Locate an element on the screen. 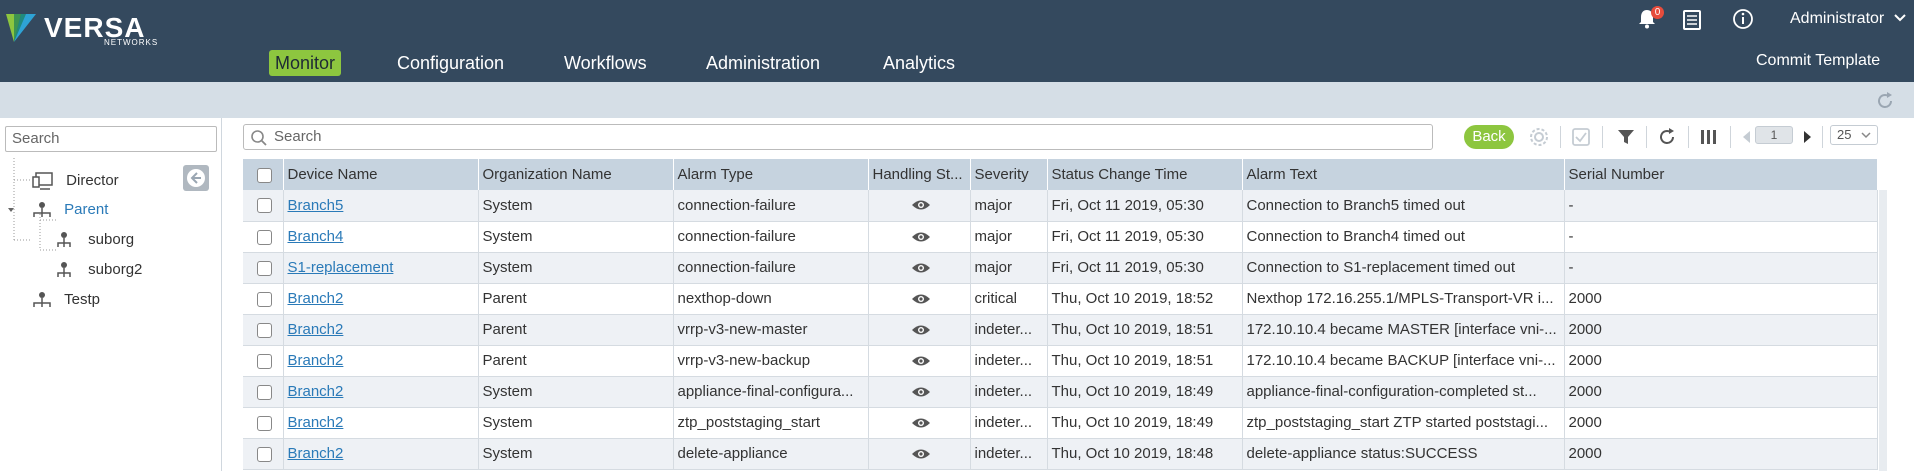  toolbar-separator is located at coordinates (1602, 137).